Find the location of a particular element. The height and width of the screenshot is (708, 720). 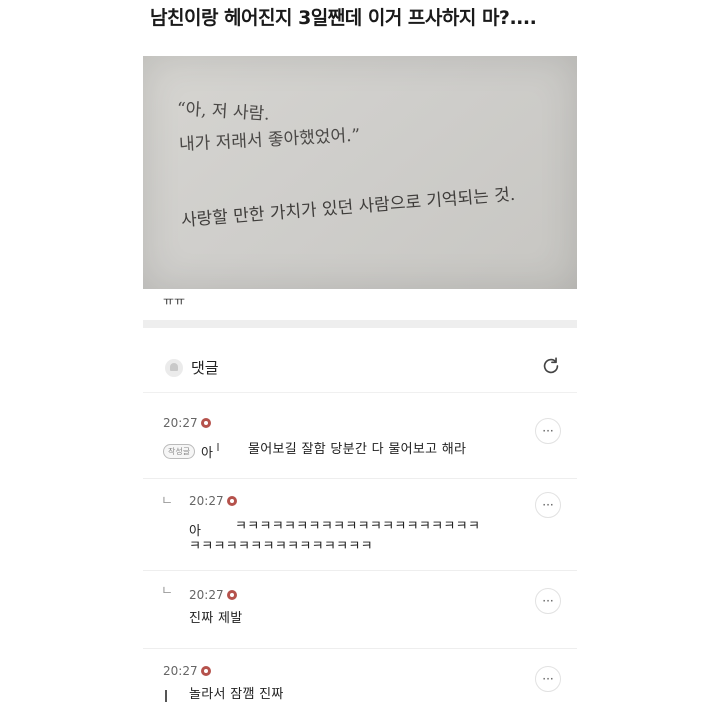

comment-item: 20:27 작성글 아 물어보길 잘함 당분간 다 물어보고 해라 ··· is located at coordinates (360, 439).